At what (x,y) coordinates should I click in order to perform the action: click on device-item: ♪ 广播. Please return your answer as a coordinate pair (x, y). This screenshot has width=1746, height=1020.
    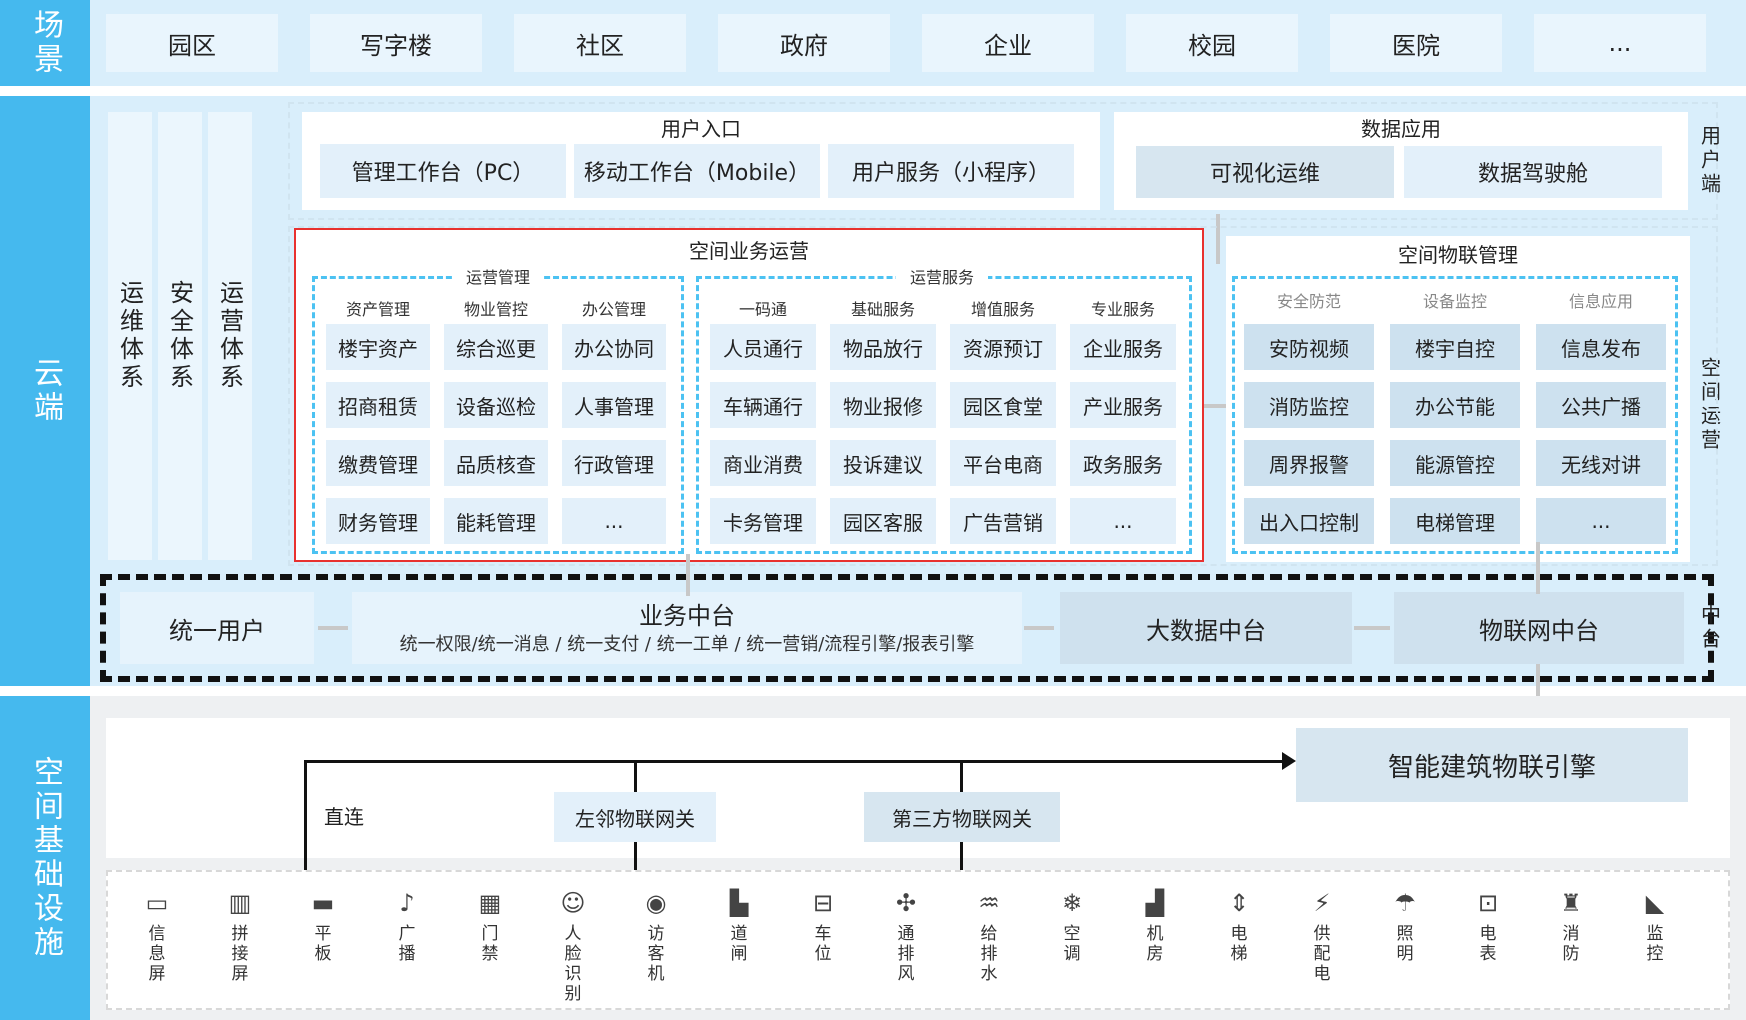
    Looking at the image, I should click on (407, 926).